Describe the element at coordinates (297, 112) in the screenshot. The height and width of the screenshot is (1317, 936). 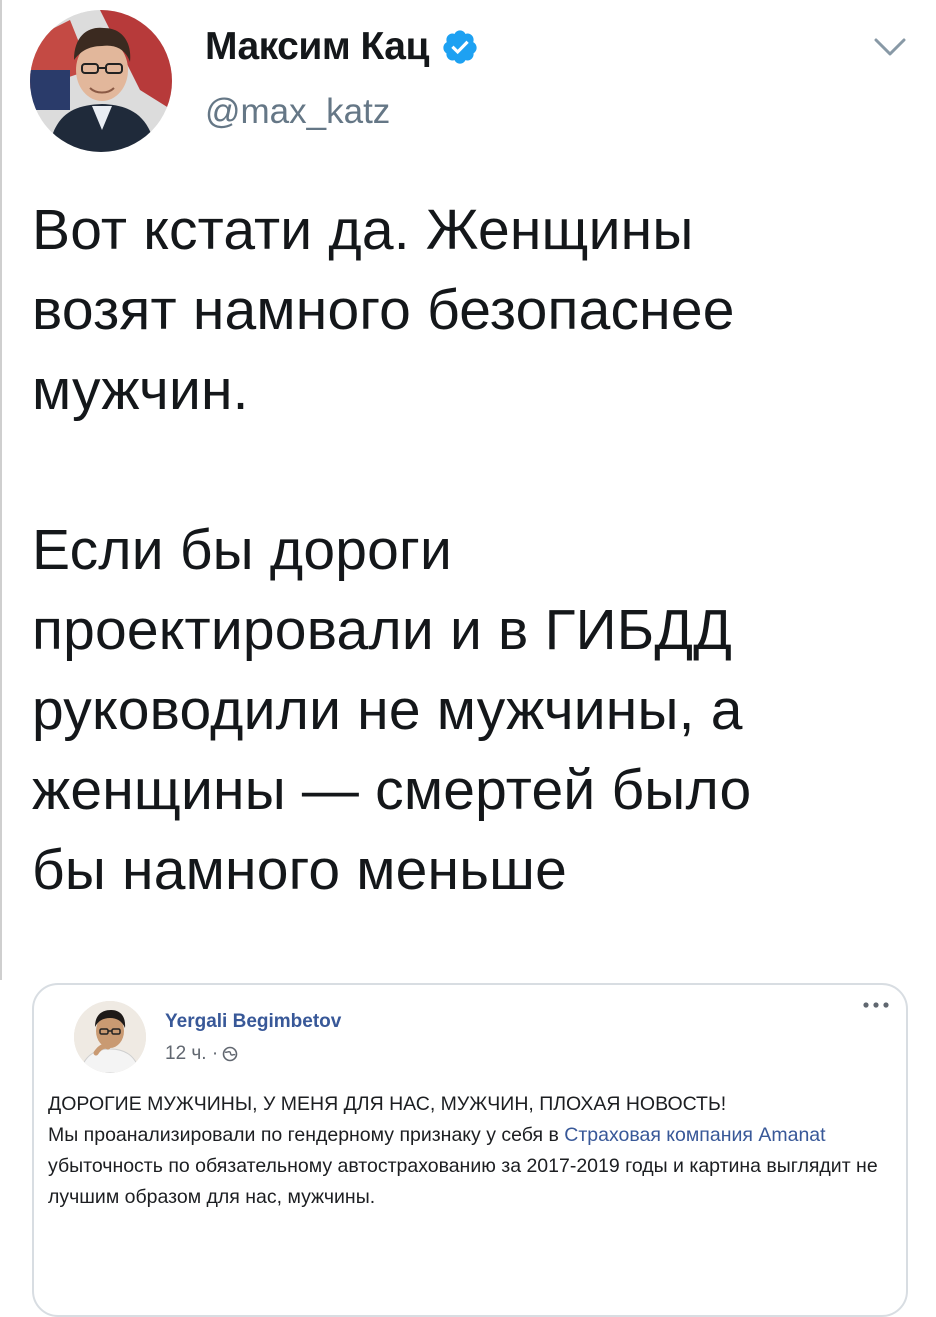
I see `author-handle: @max_katz` at that location.